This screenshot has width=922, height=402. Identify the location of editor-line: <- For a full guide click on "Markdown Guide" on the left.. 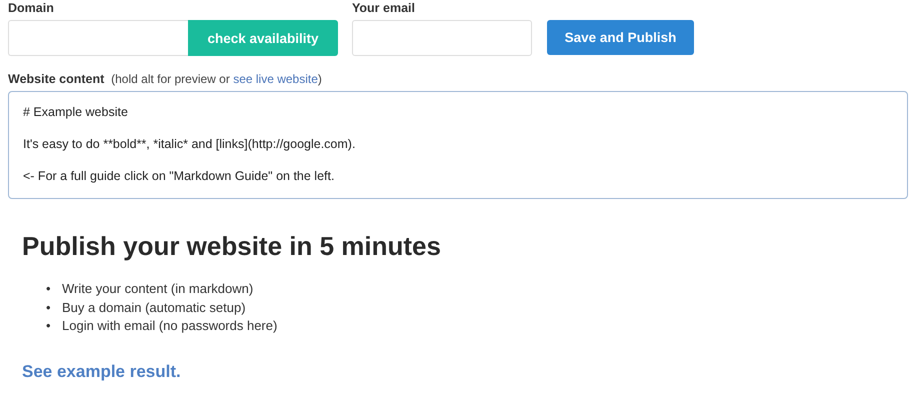
(178, 176).